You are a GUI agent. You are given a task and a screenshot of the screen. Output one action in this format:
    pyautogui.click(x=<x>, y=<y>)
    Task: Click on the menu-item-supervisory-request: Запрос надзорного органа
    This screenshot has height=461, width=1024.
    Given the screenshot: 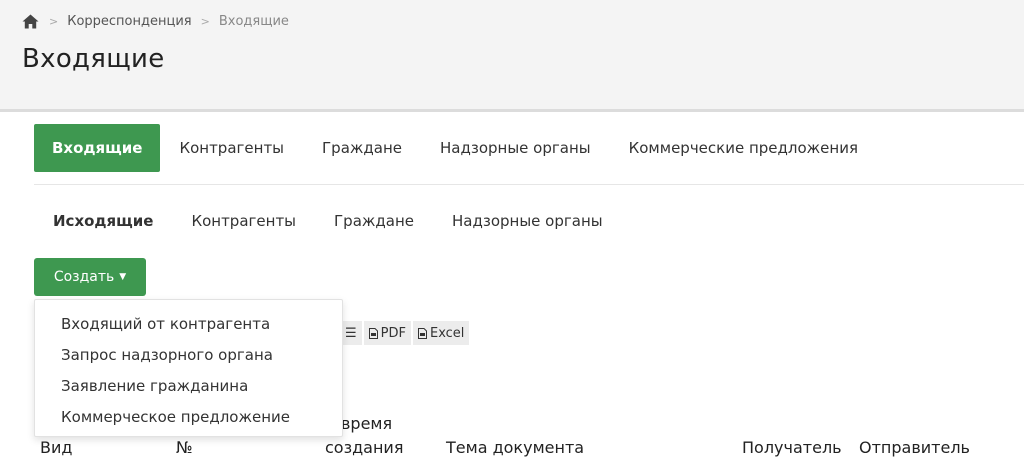 What is the action you would take?
    pyautogui.click(x=188, y=354)
    